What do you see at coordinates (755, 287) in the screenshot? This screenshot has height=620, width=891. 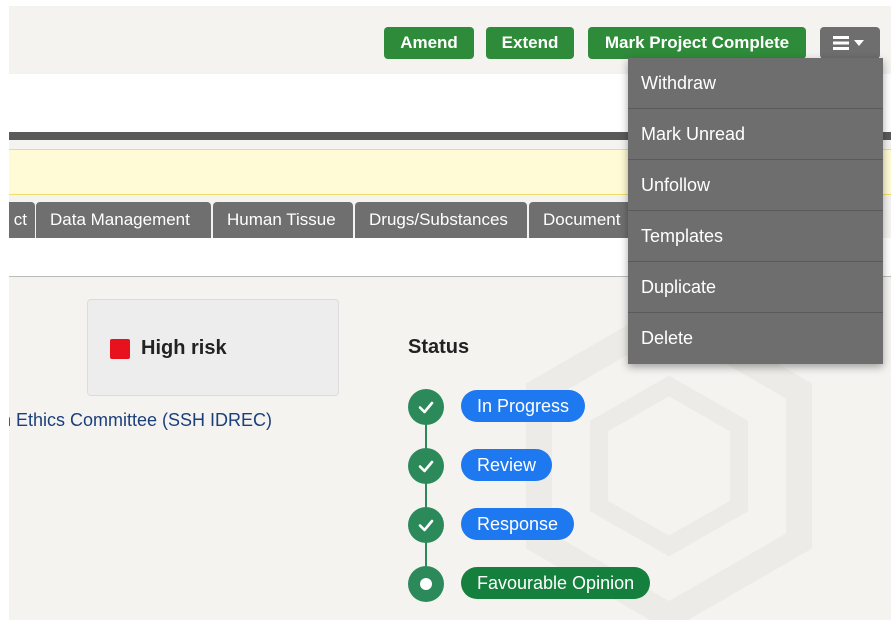 I see `menu-item-duplicate: Duplicate` at bounding box center [755, 287].